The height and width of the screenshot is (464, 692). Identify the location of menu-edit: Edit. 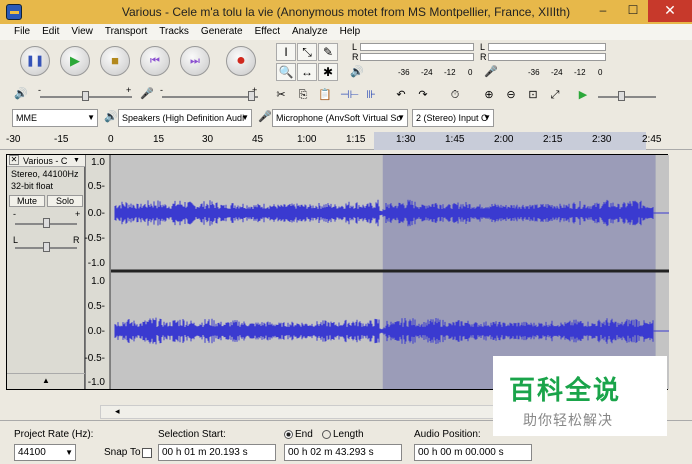
(50, 32).